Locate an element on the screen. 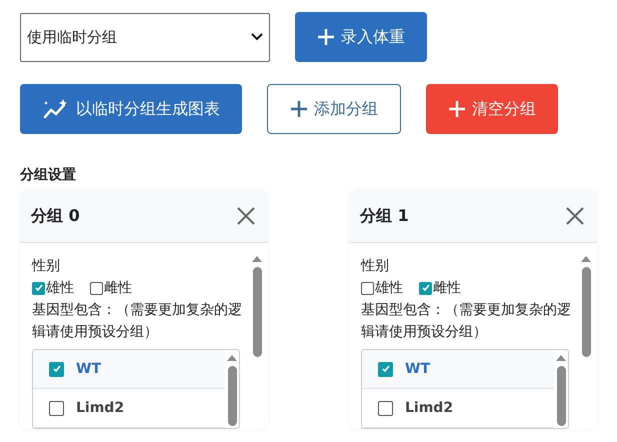 This screenshot has height=442, width=617. action-button: 清空分组 is located at coordinates (492, 109).